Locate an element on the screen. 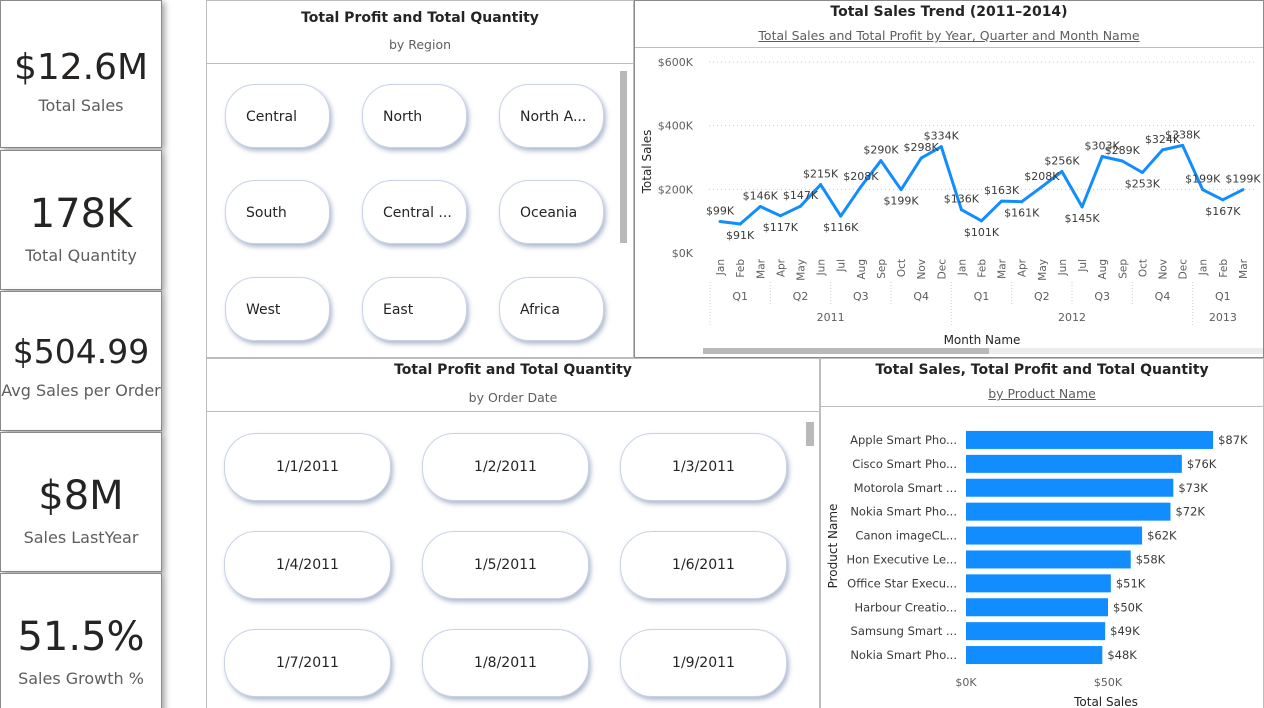  y-axis-title: Product Name is located at coordinates (833, 546).